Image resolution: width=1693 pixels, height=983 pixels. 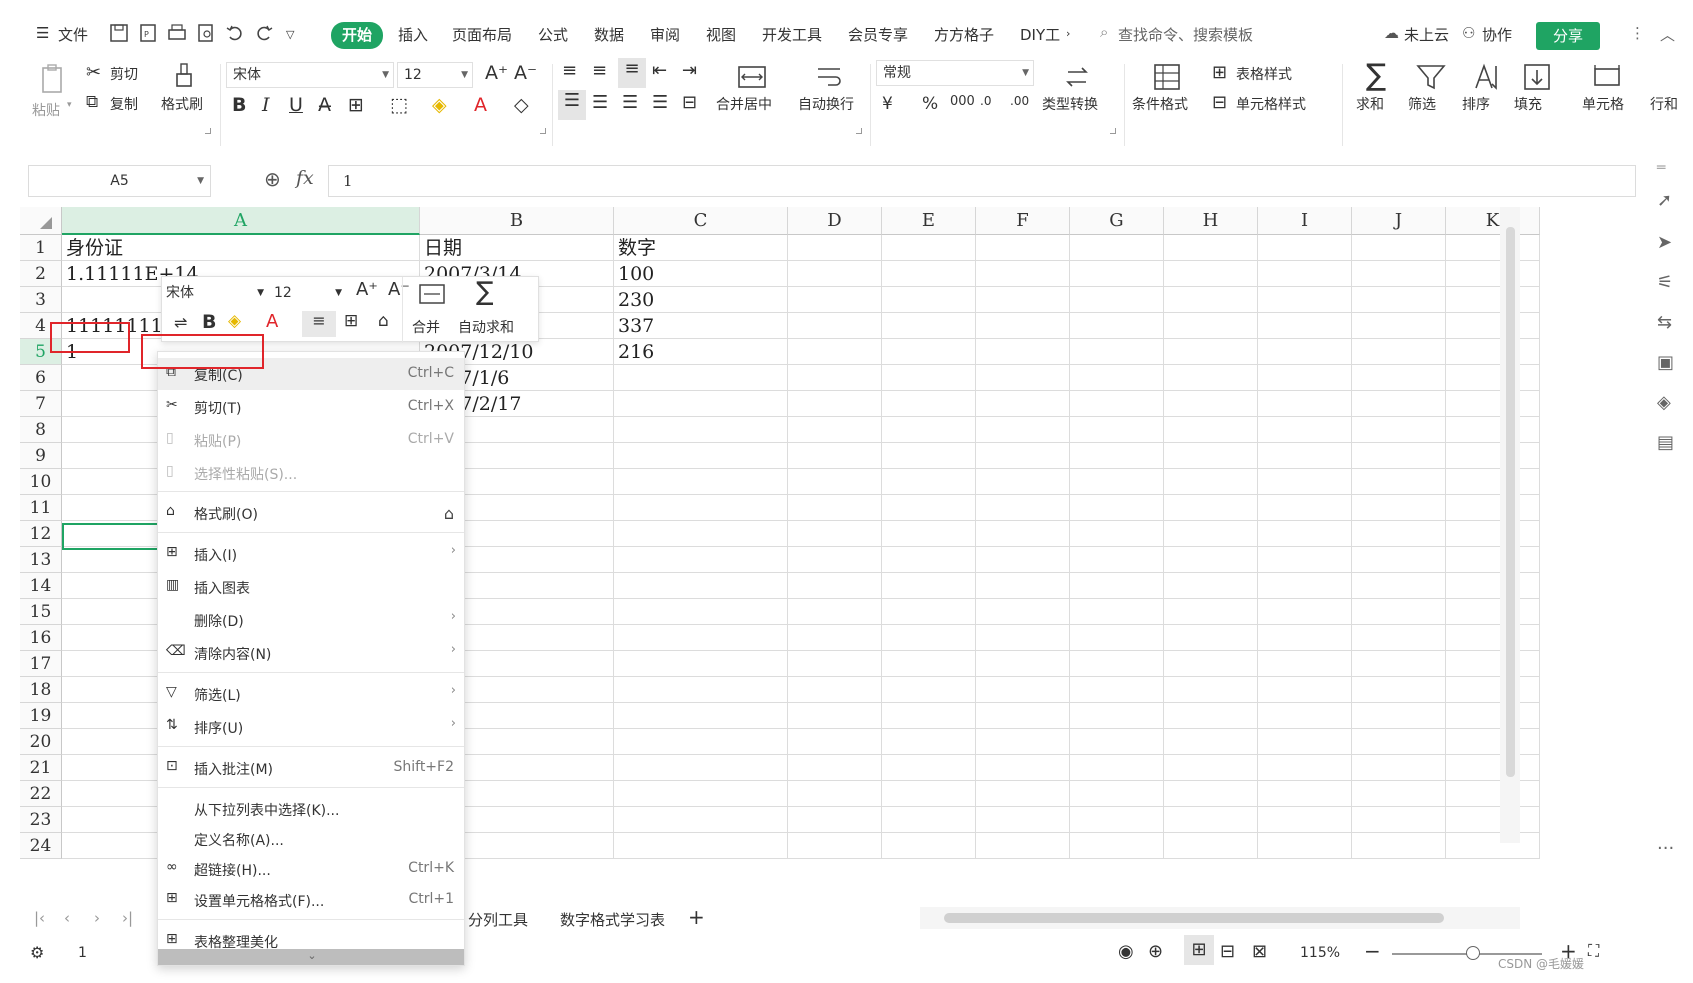 What do you see at coordinates (1669, 404) in the screenshot?
I see `compass-icon: ◈` at bounding box center [1669, 404].